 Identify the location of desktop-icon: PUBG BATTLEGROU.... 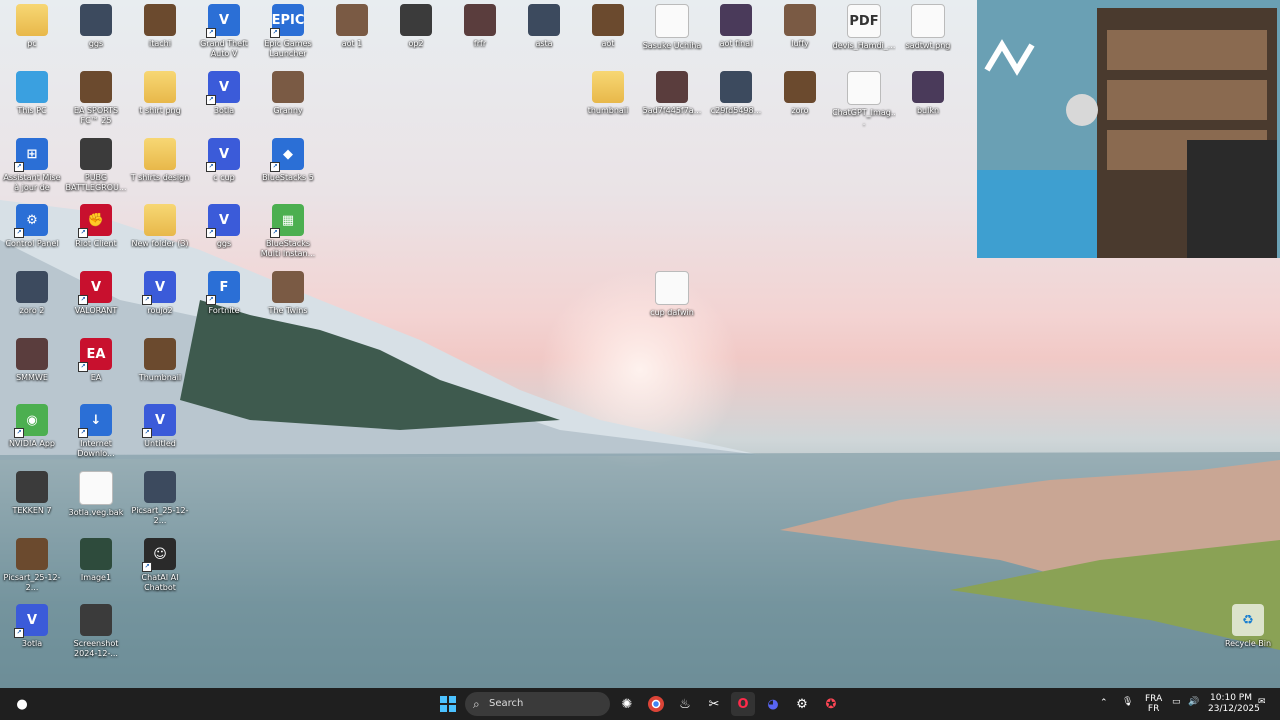
(96, 165).